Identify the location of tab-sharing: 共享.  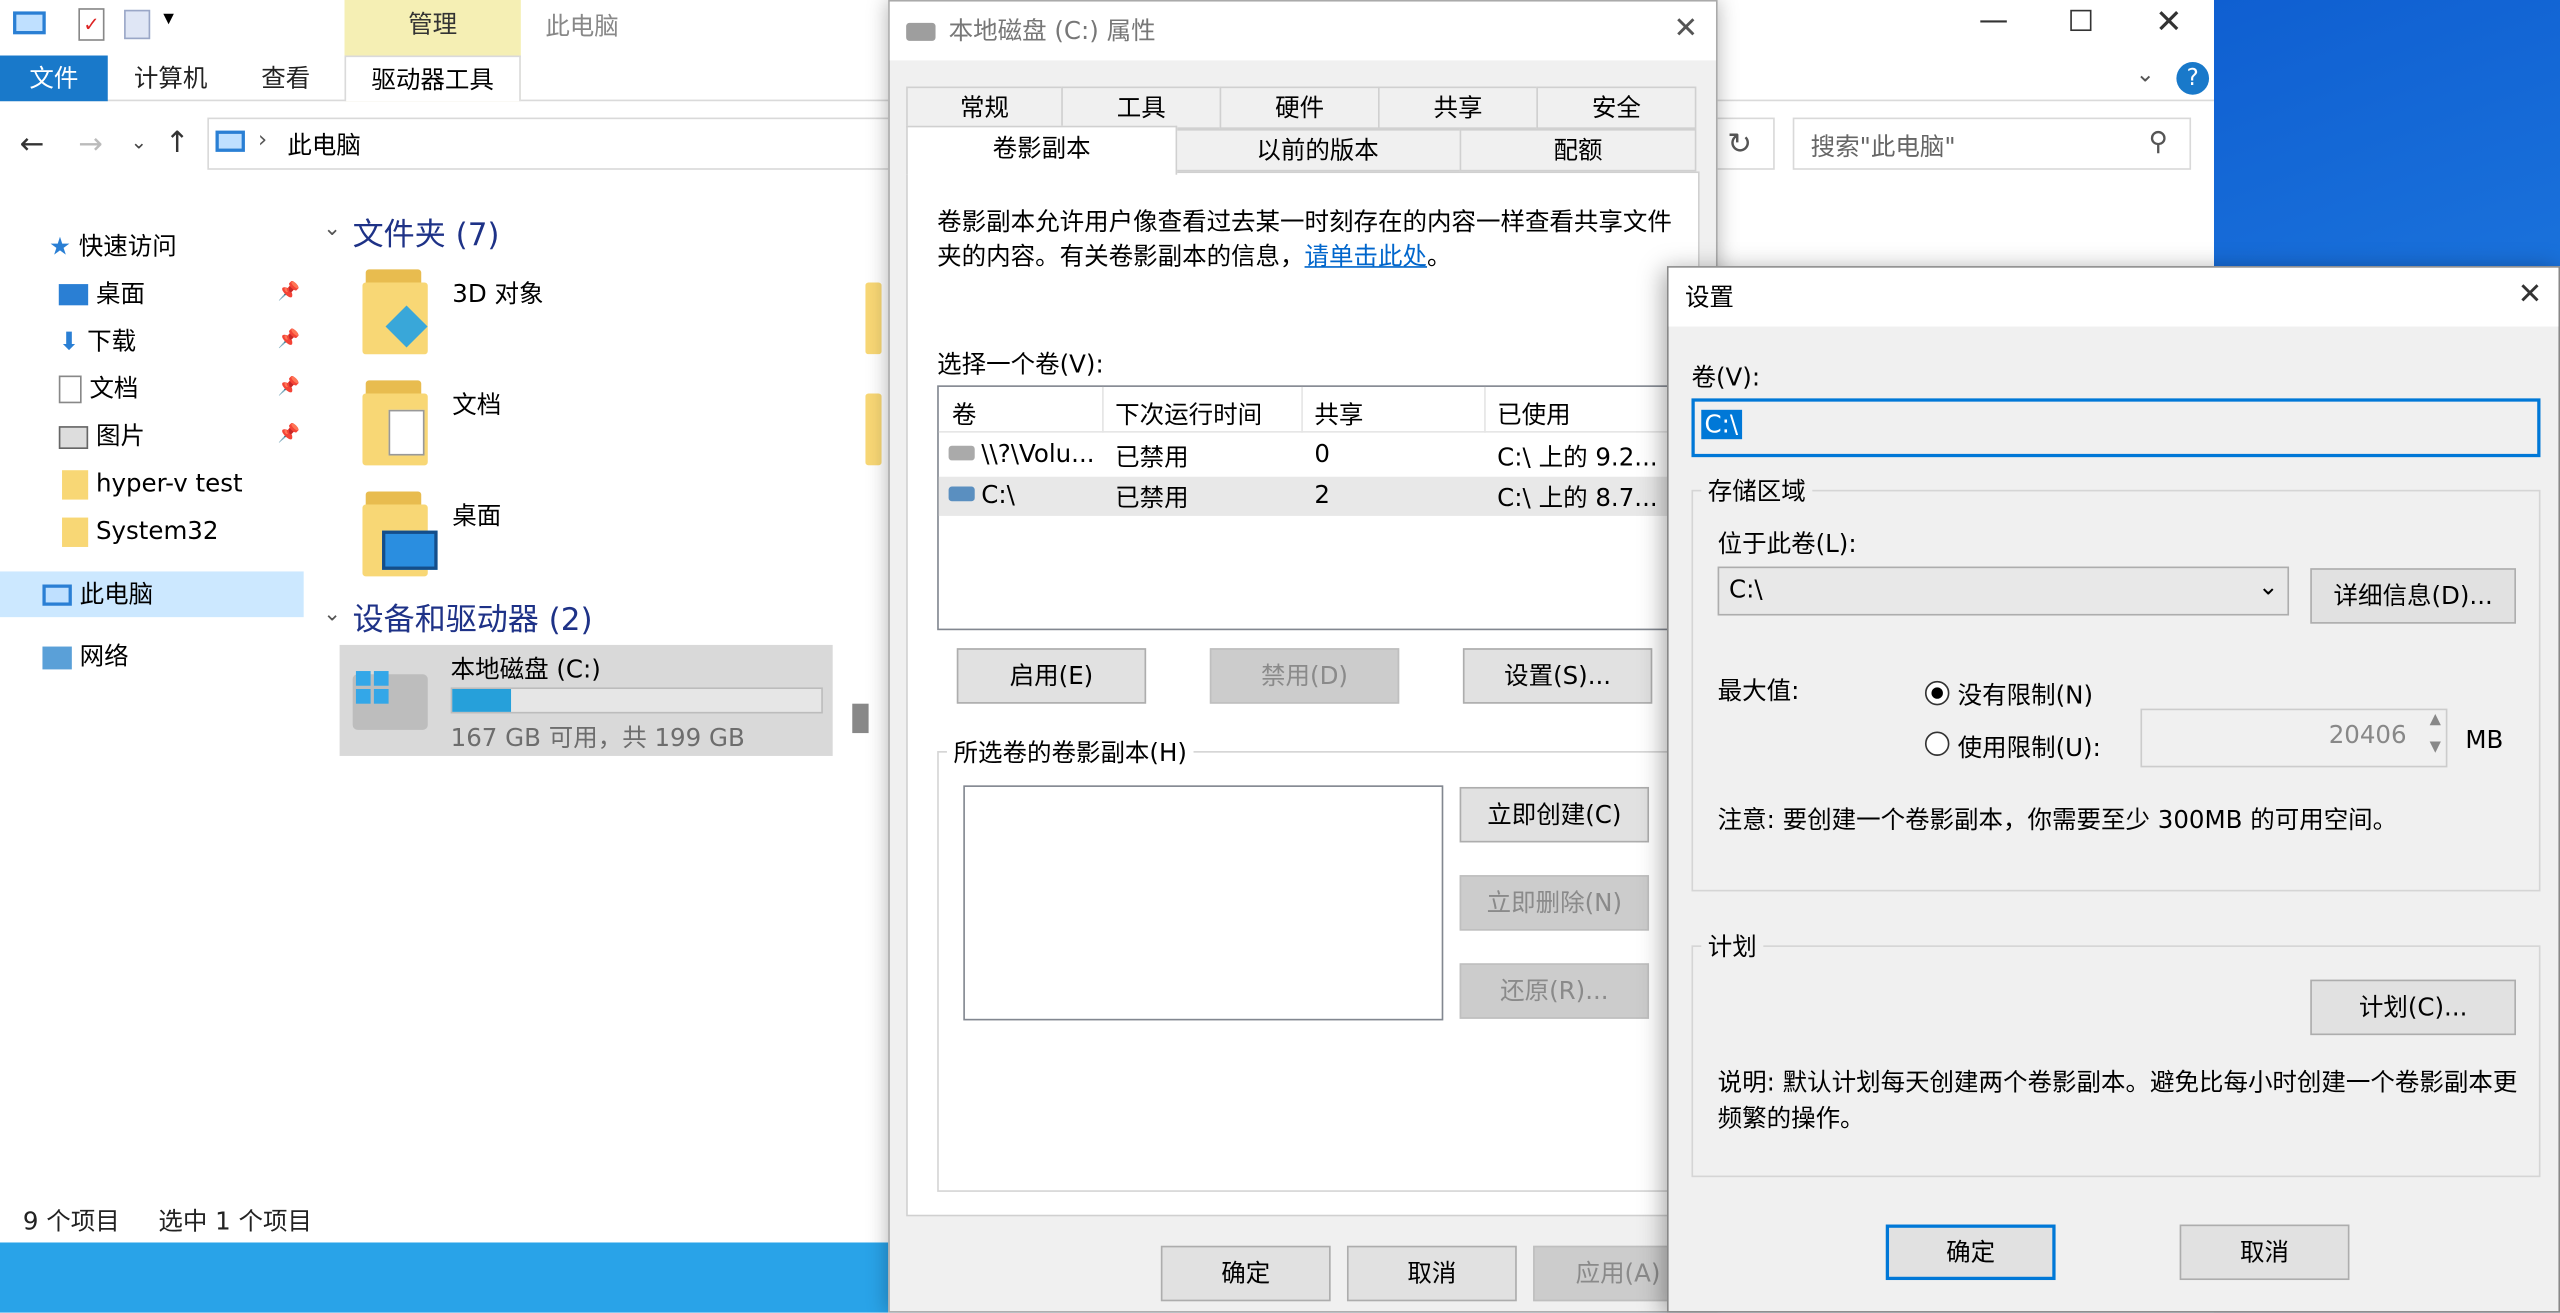
(1458, 107).